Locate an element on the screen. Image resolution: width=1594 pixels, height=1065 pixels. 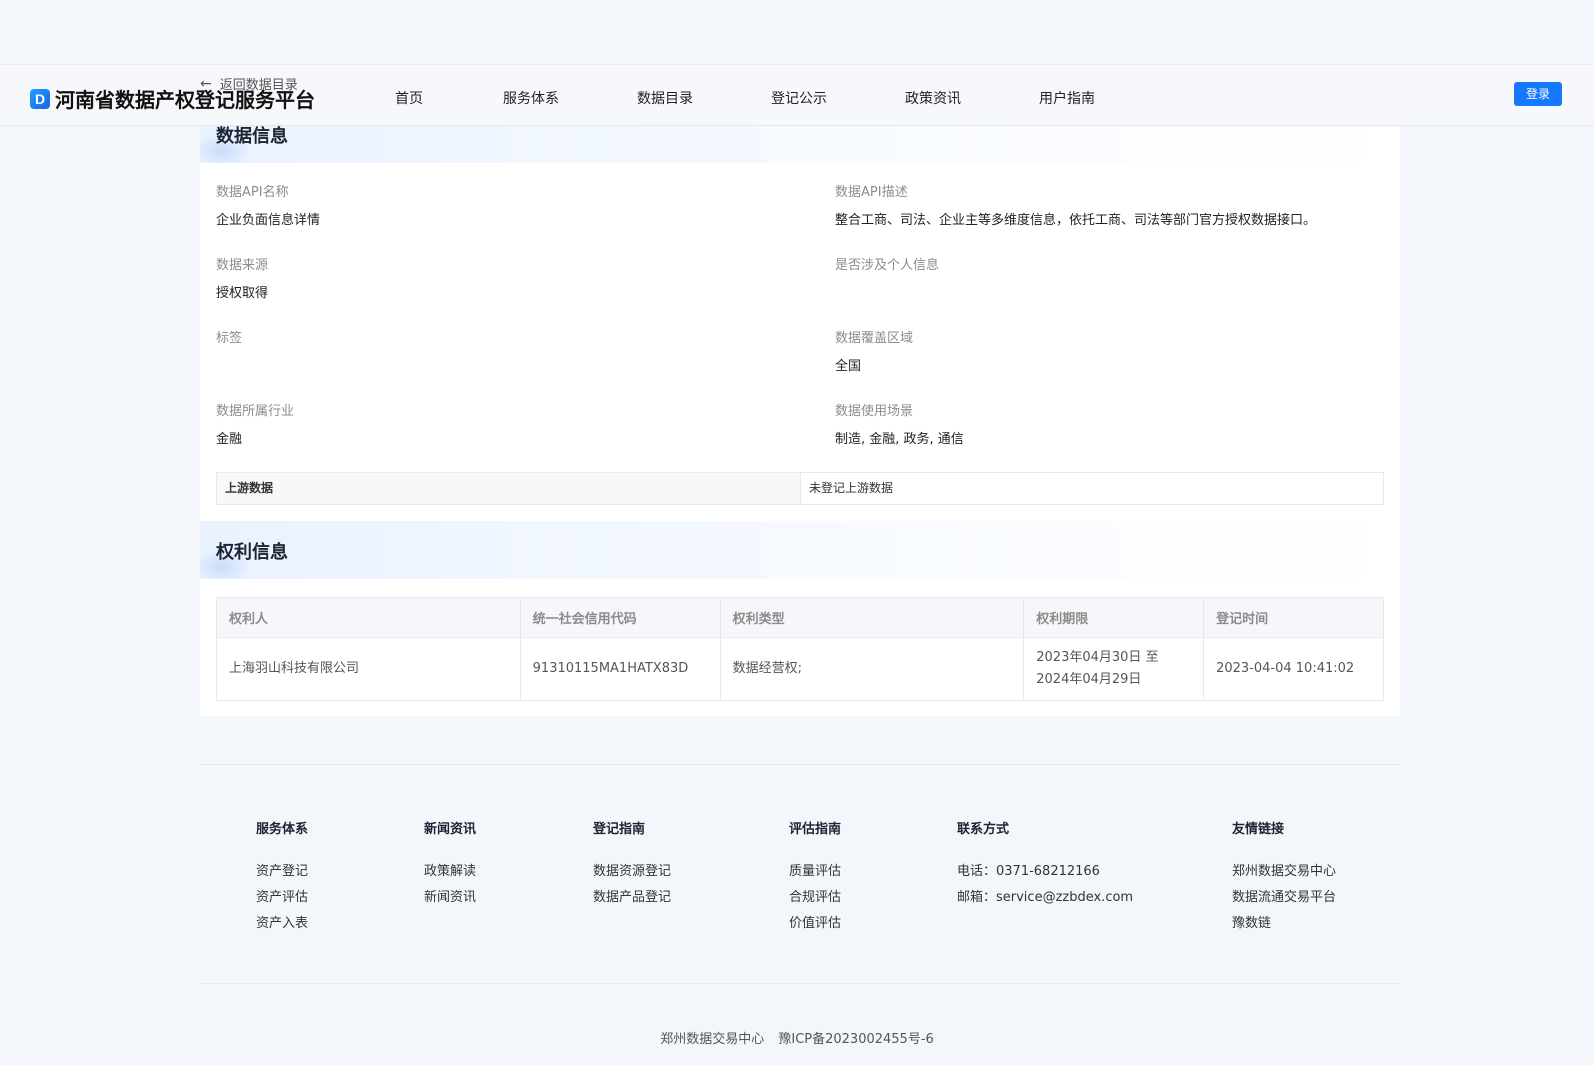
field-industry: 数据所属行业 金融 is located at coordinates (255, 423).